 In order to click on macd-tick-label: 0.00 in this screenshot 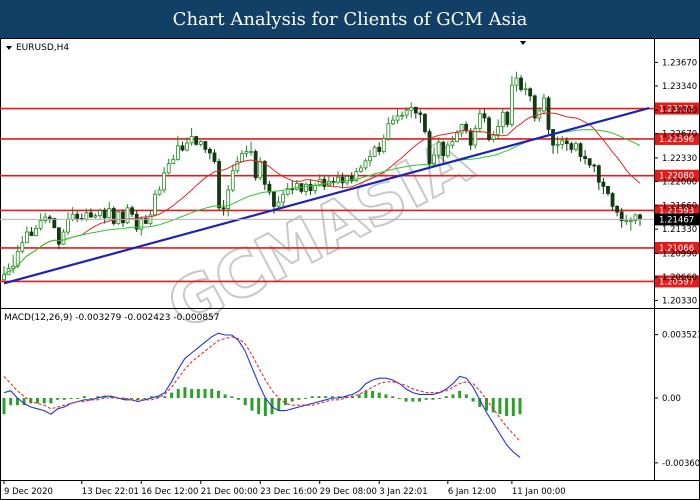, I will do `click(671, 399)`.